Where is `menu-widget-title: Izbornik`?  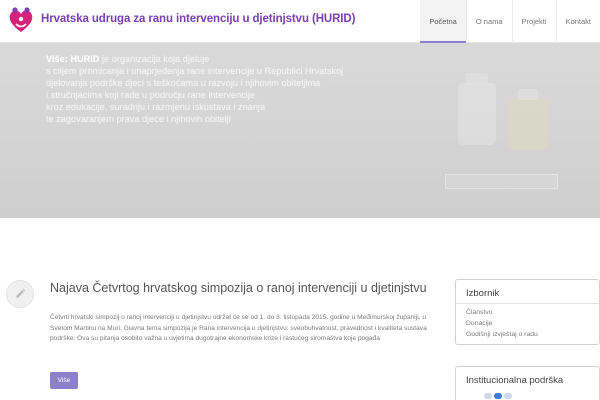 menu-widget-title: Izbornik is located at coordinates (527, 292).